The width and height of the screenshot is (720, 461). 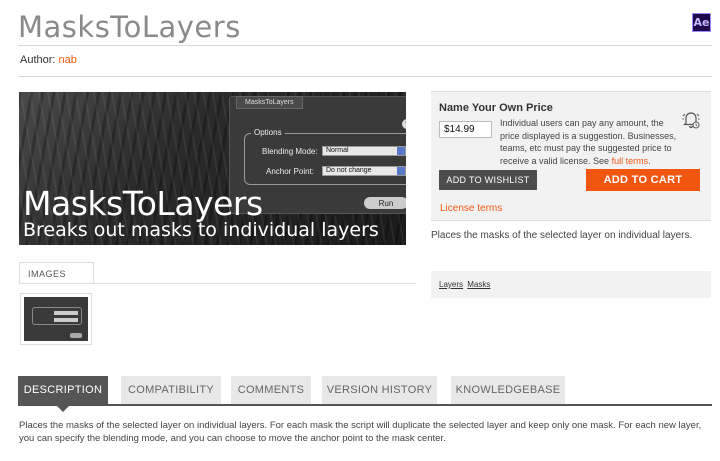 I want to click on banner-anchor-select: Do not change, so click(x=364, y=171).